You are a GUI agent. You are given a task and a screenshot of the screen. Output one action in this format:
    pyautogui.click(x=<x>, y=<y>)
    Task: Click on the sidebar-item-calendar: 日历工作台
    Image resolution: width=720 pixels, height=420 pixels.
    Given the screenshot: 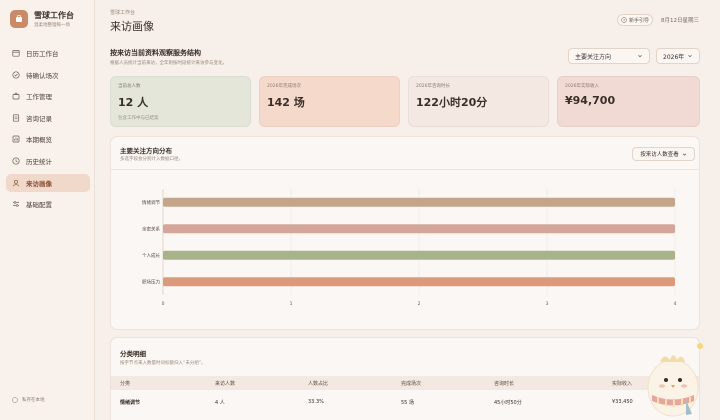 What is the action you would take?
    pyautogui.click(x=48, y=53)
    